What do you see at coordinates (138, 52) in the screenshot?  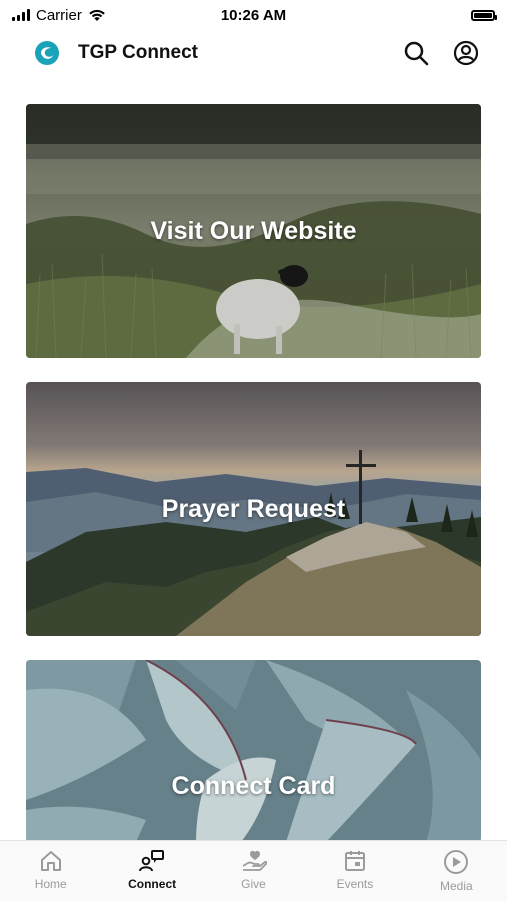 I see `app-title: TGP Connect` at bounding box center [138, 52].